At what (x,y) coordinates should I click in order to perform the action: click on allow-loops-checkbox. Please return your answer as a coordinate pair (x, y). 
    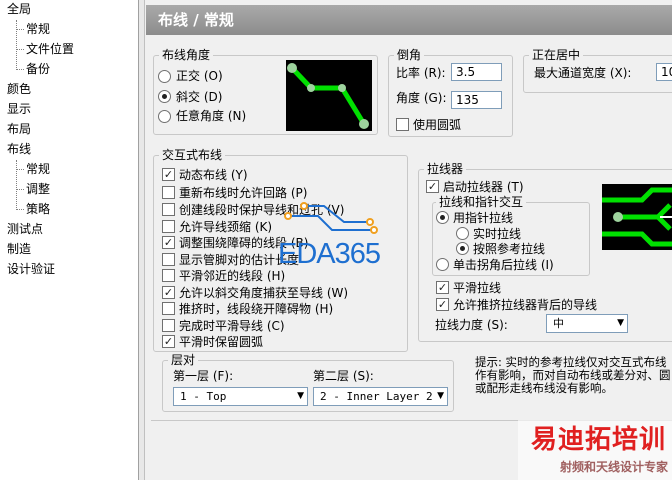
    Looking at the image, I should click on (168, 192).